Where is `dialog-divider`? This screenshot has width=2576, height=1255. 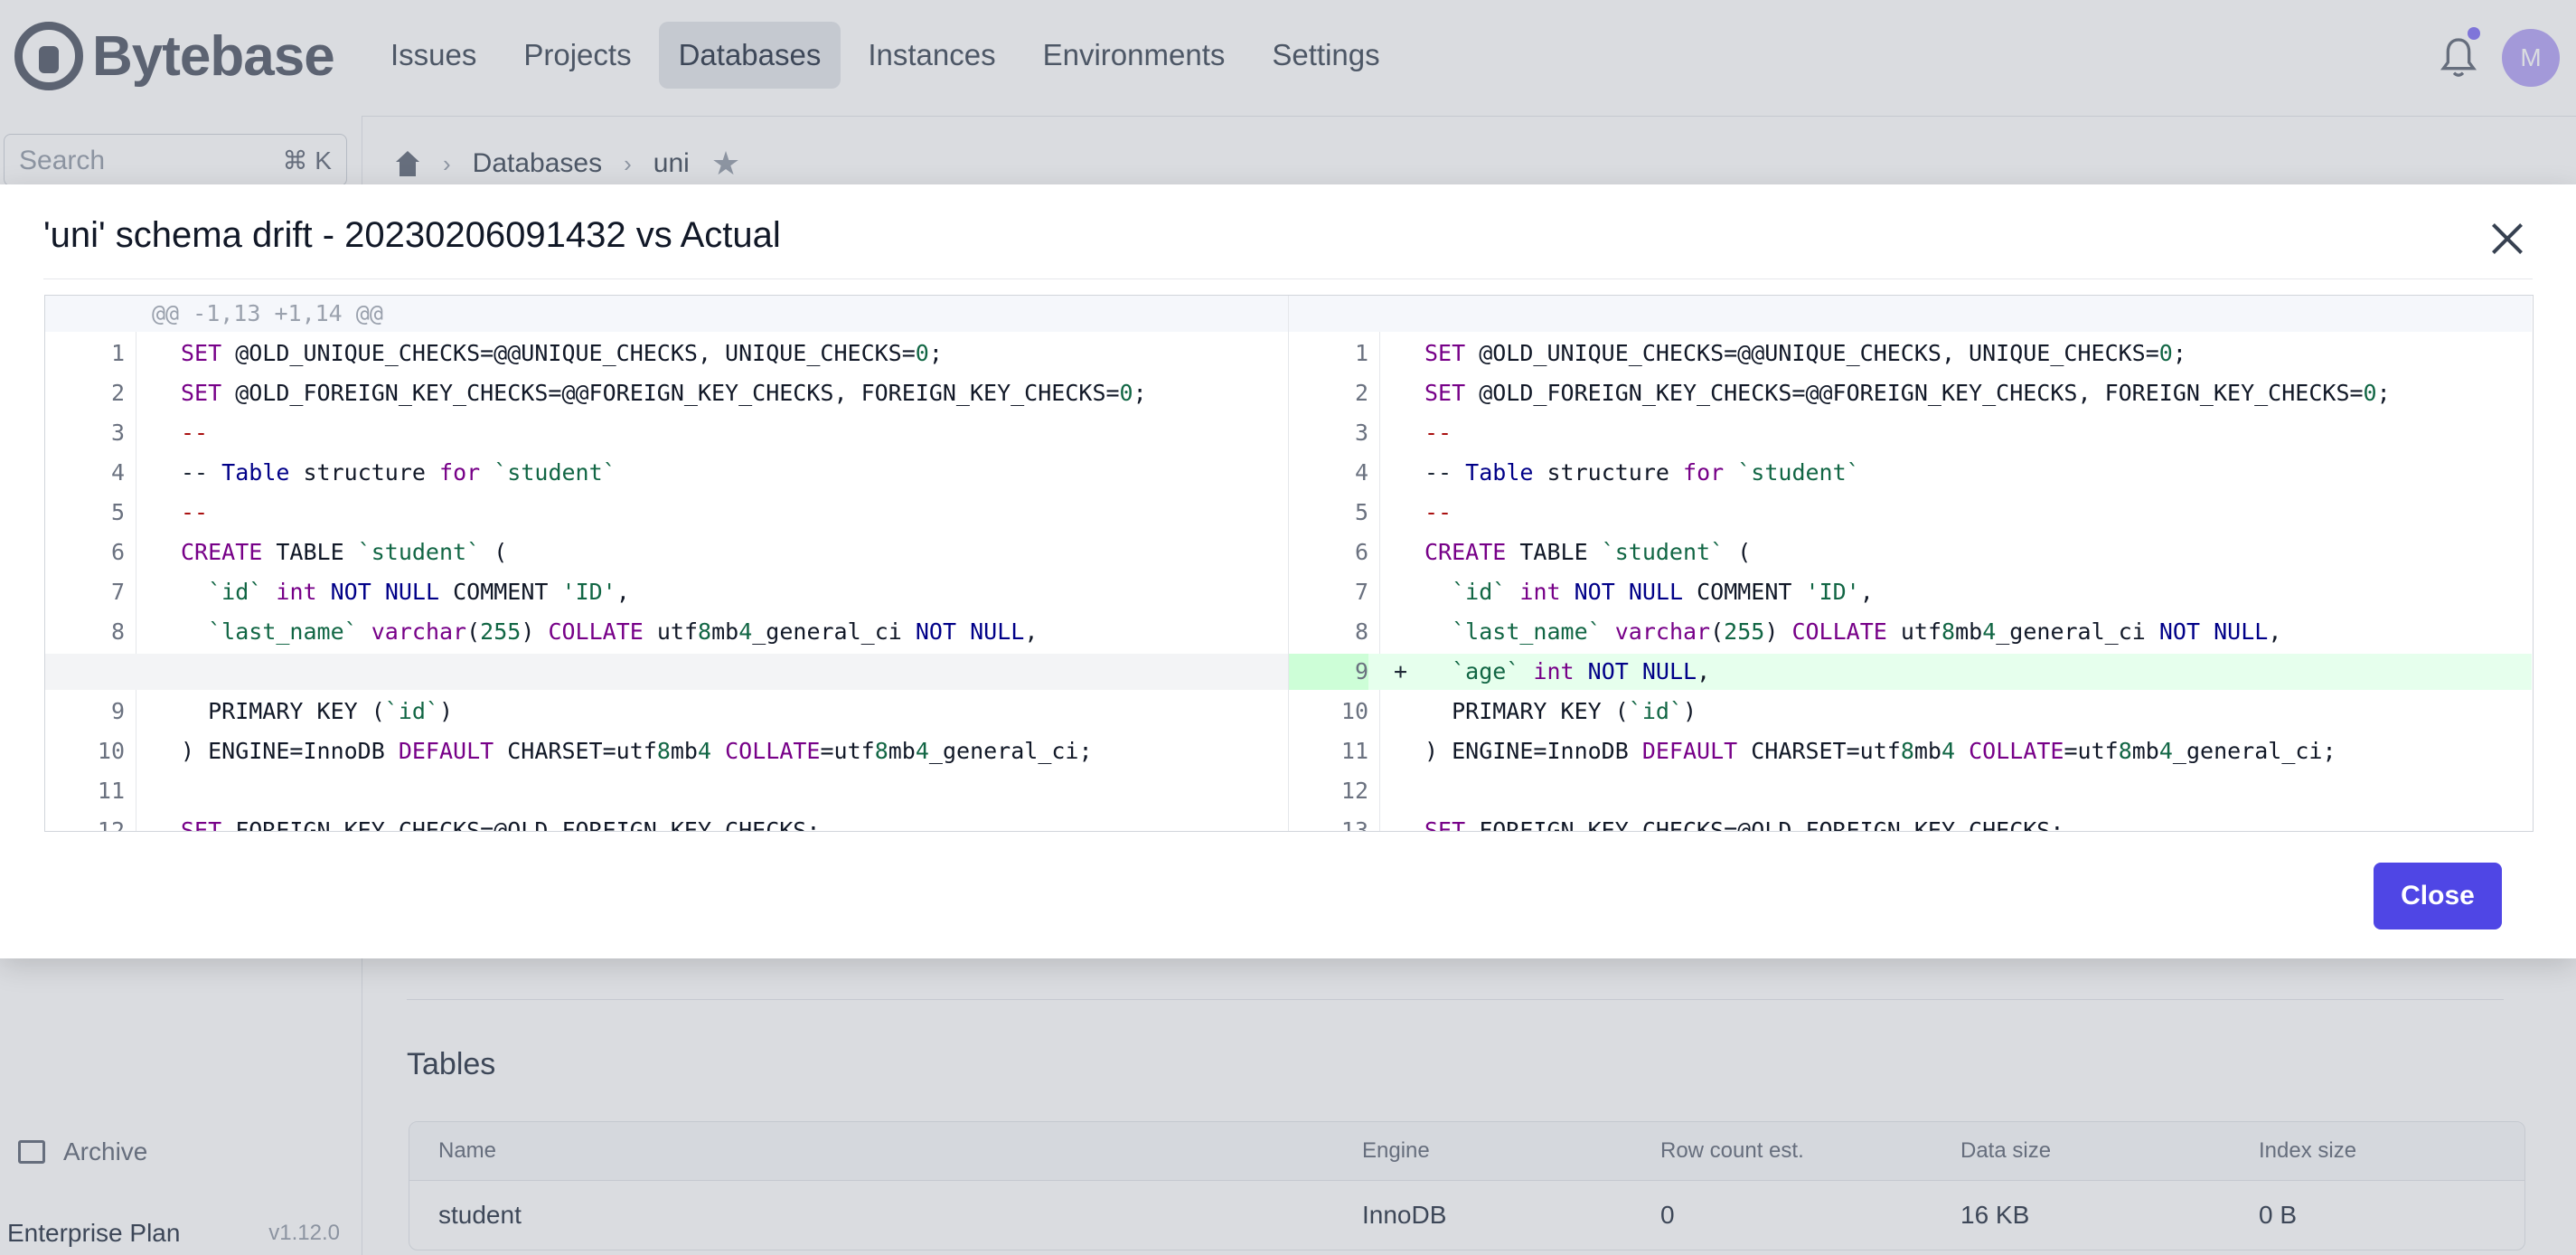
dialog-divider is located at coordinates (1288, 278).